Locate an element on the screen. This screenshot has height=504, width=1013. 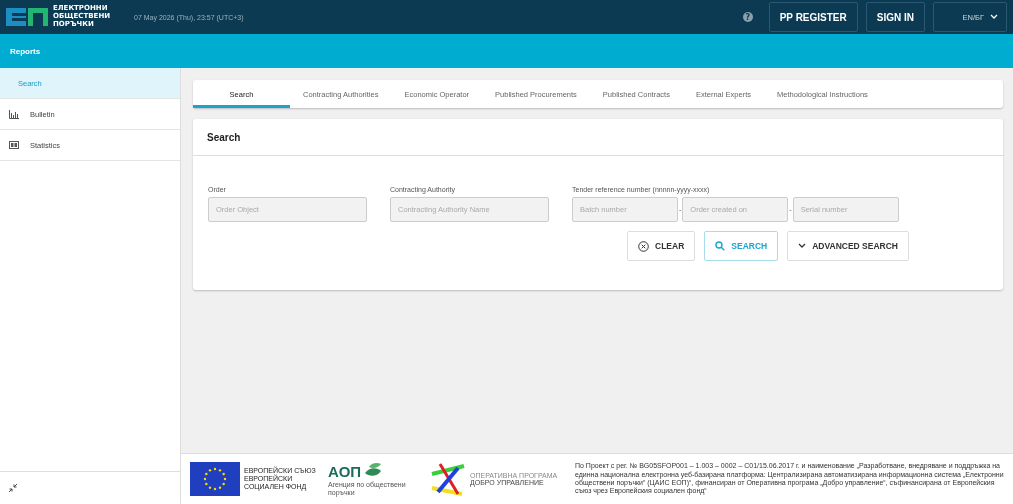
logo-icon is located at coordinates (27, 17).